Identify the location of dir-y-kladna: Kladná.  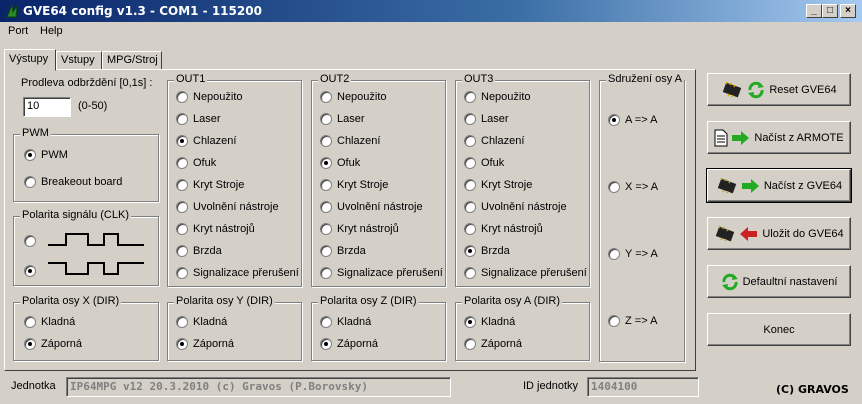
(201, 322).